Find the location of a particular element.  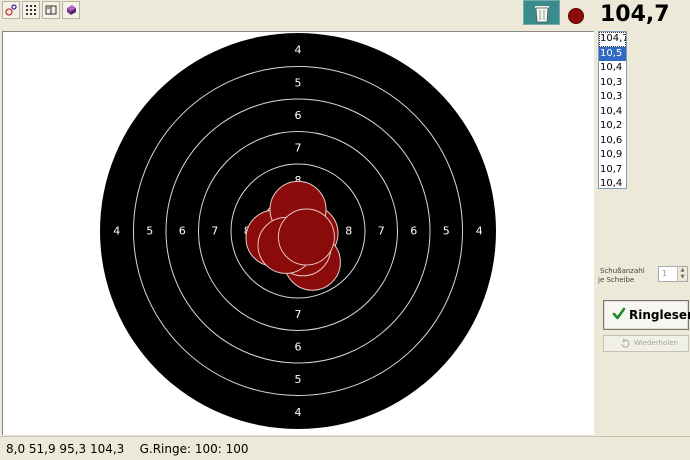

book-icon is located at coordinates (51, 10).